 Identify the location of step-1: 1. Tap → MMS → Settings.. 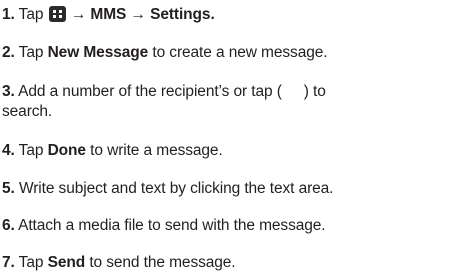
(226, 14).